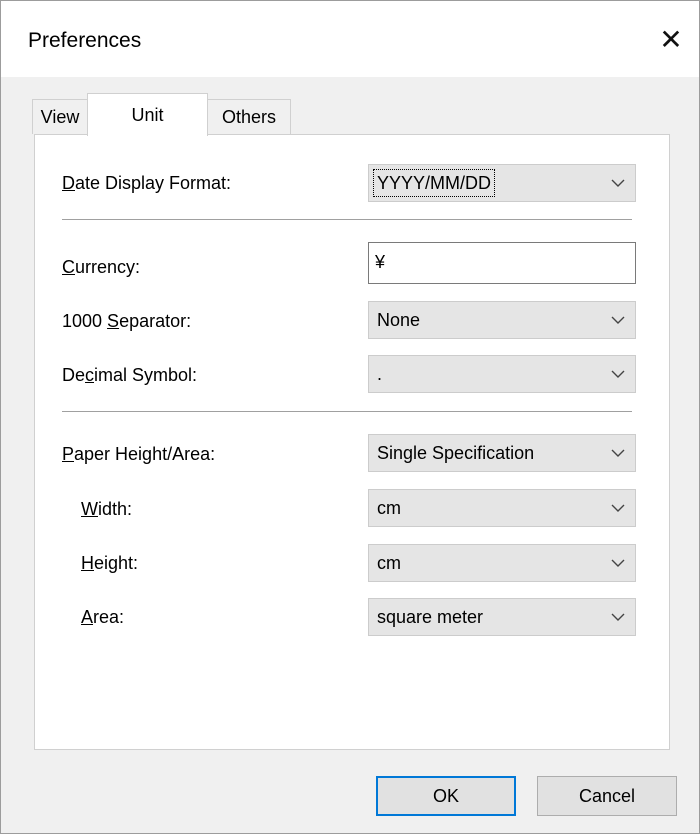 Image resolution: width=700 pixels, height=834 pixels. Describe the element at coordinates (127, 321) in the screenshot. I see `separator-label: 1000 Separator:` at that location.